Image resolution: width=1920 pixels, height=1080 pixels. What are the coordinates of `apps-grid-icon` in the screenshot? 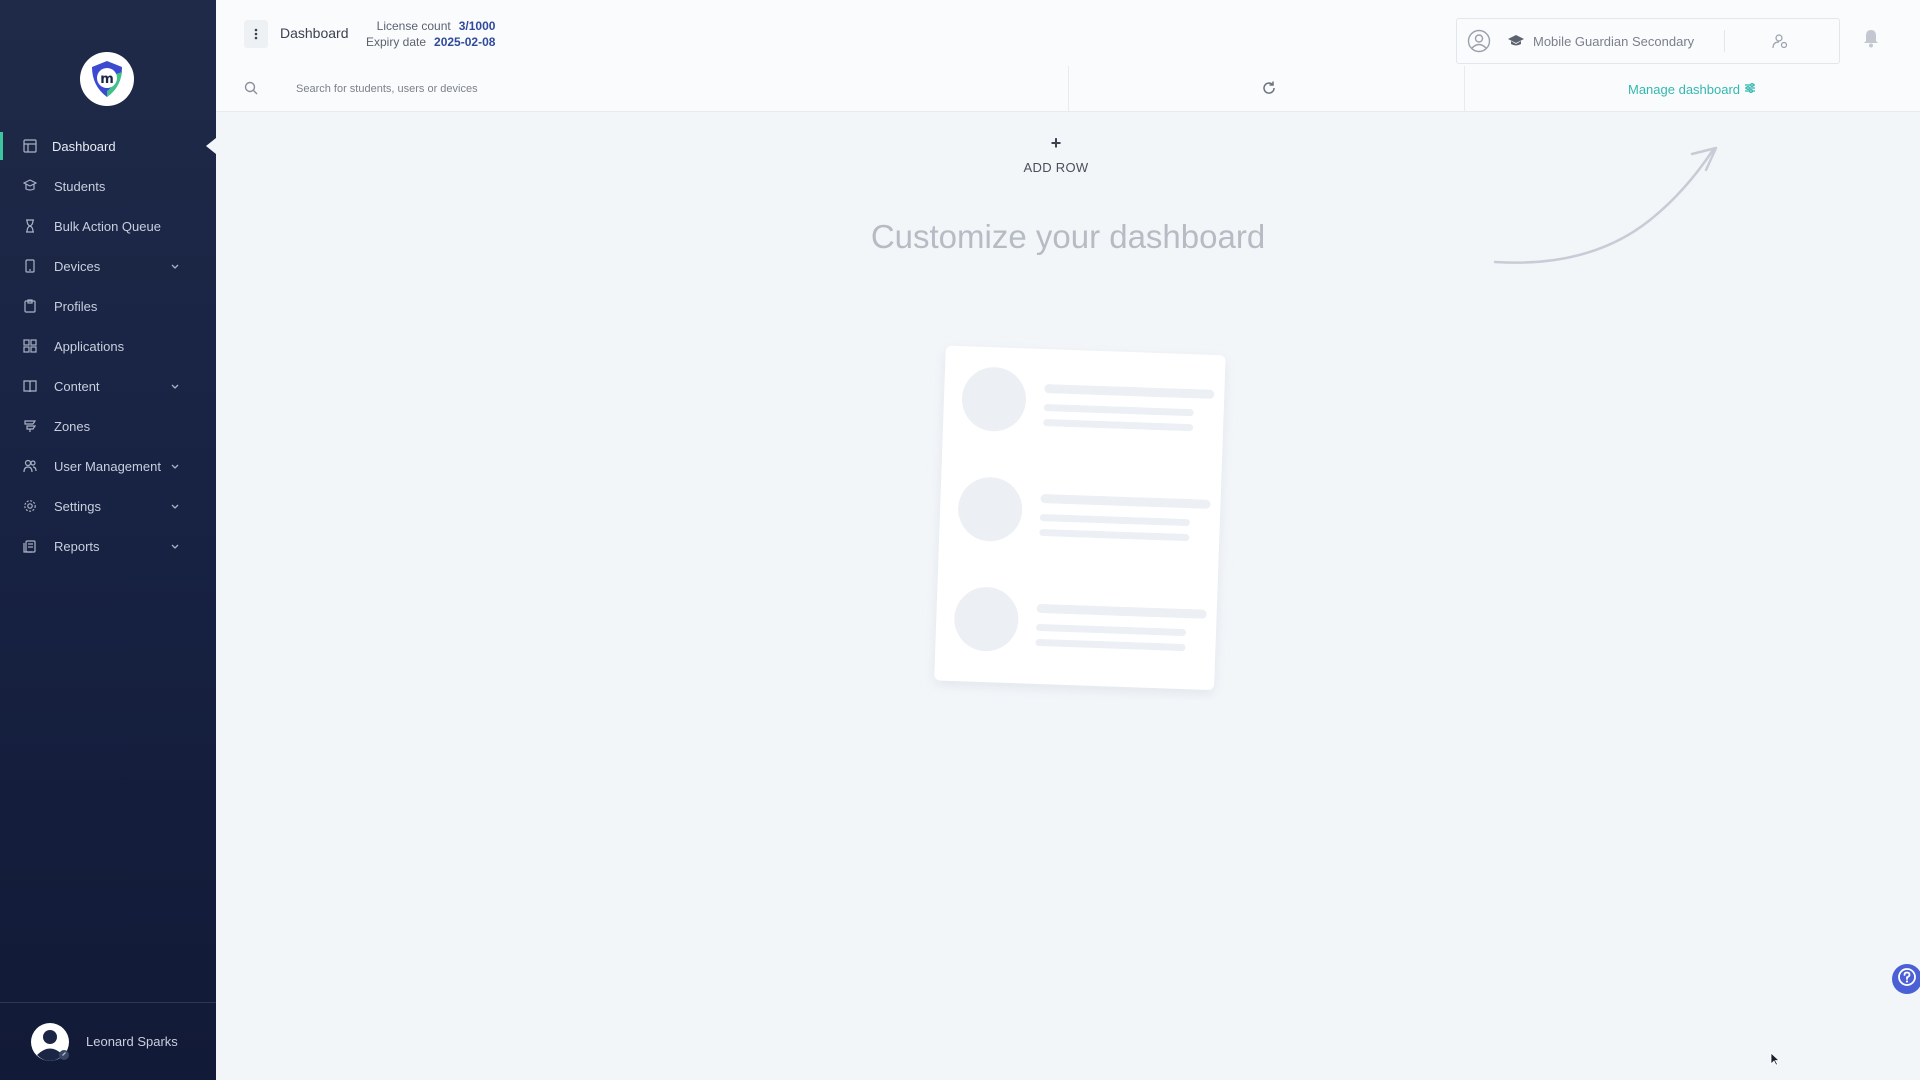 It's located at (30, 346).